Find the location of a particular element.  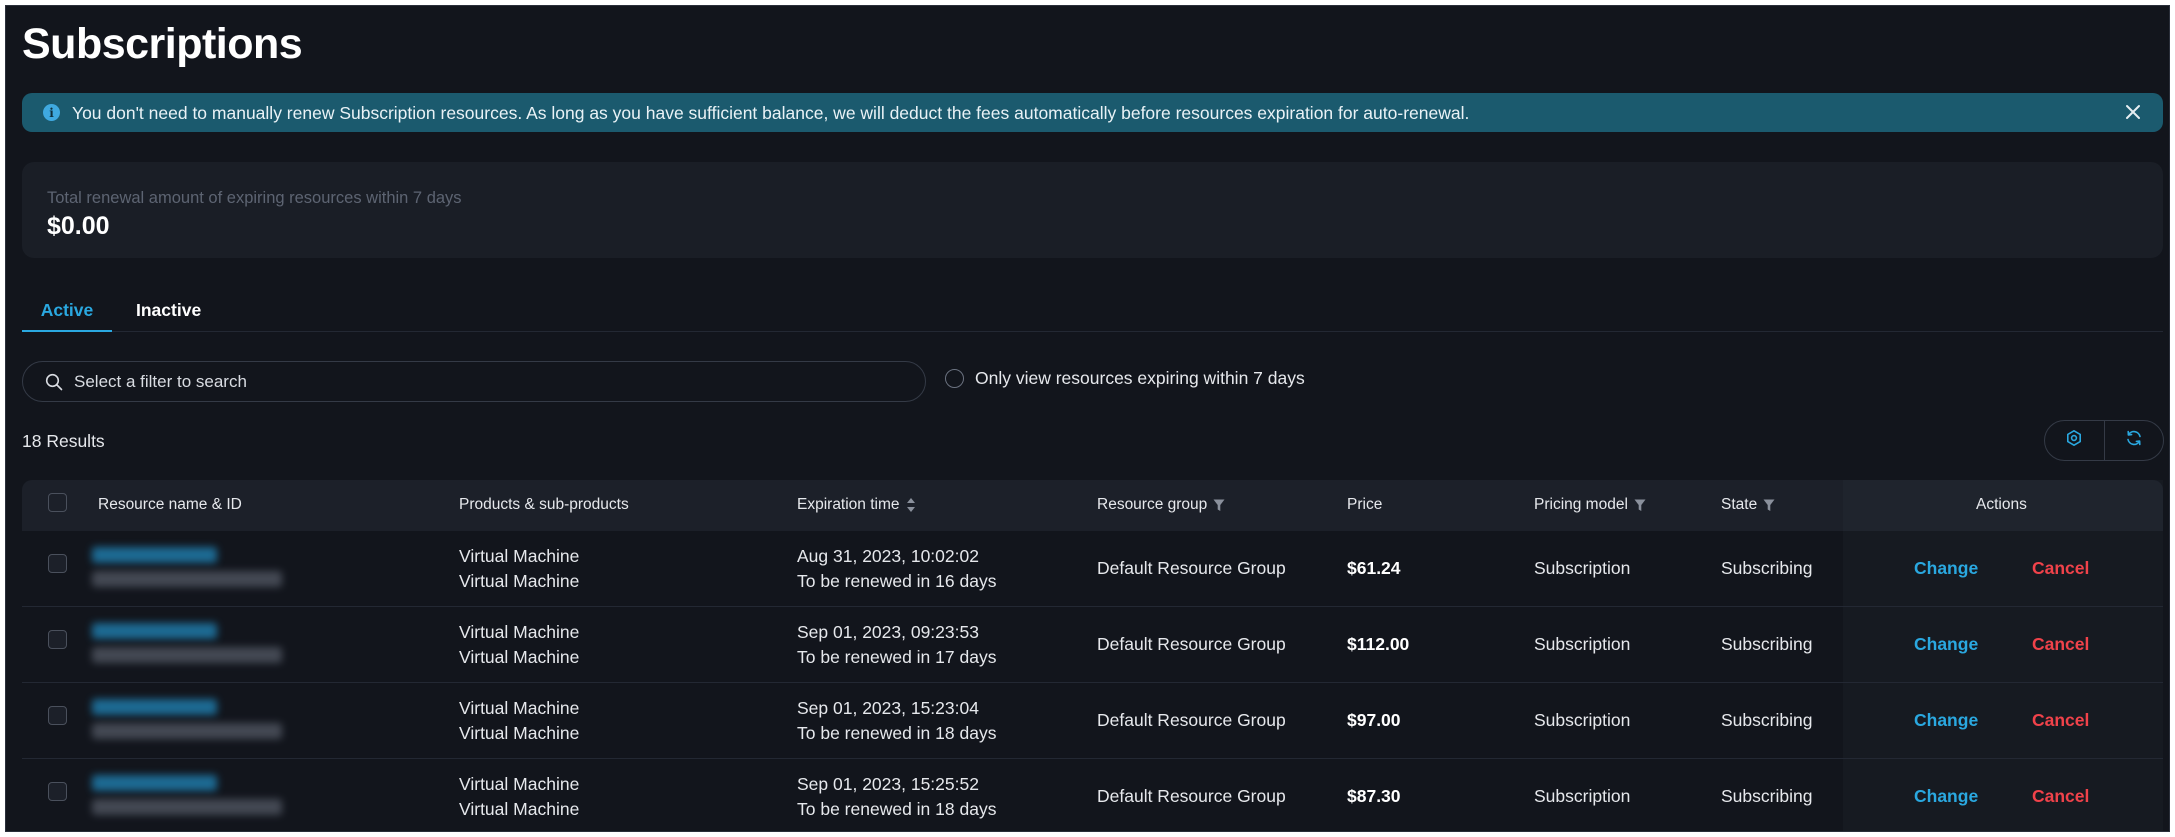

tab-inactive: Inactive is located at coordinates (168, 316).